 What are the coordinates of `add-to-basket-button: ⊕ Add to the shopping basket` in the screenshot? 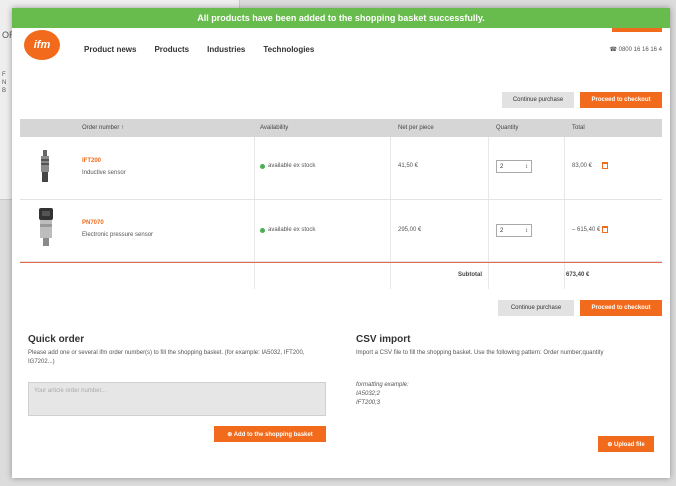 It's located at (270, 434).